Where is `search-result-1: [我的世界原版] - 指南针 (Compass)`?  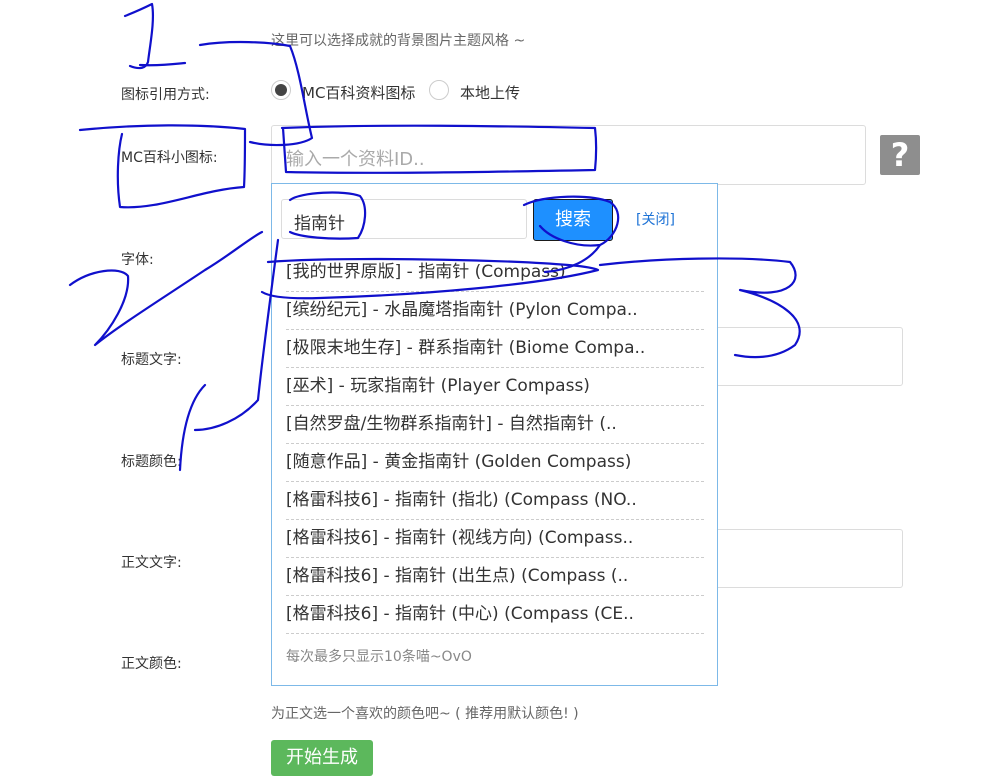 search-result-1: [我的世界原版] - 指南针 (Compass) is located at coordinates (495, 273).